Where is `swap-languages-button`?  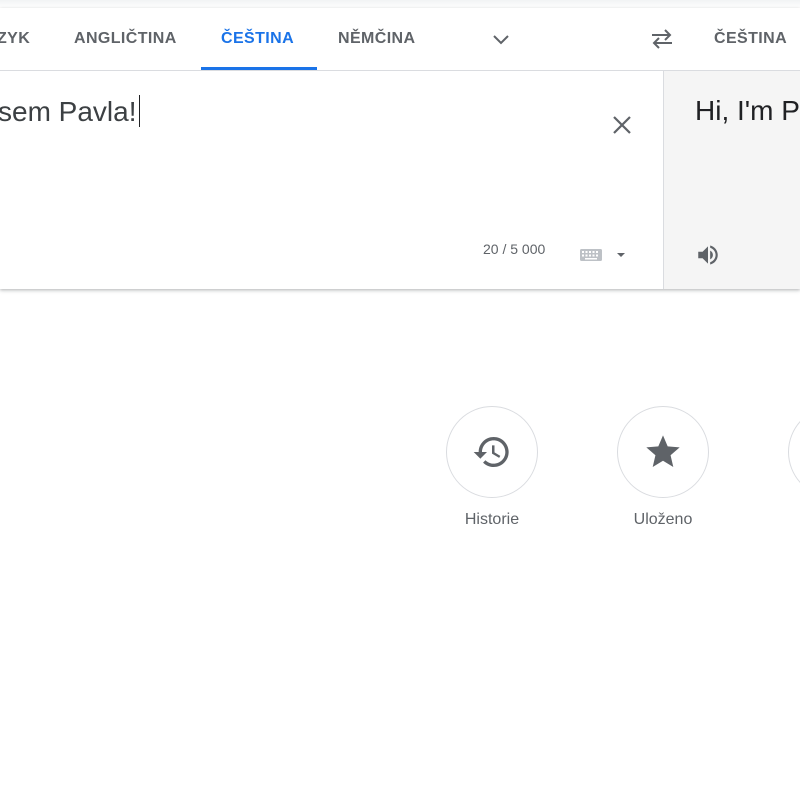
swap-languages-button is located at coordinates (662, 39).